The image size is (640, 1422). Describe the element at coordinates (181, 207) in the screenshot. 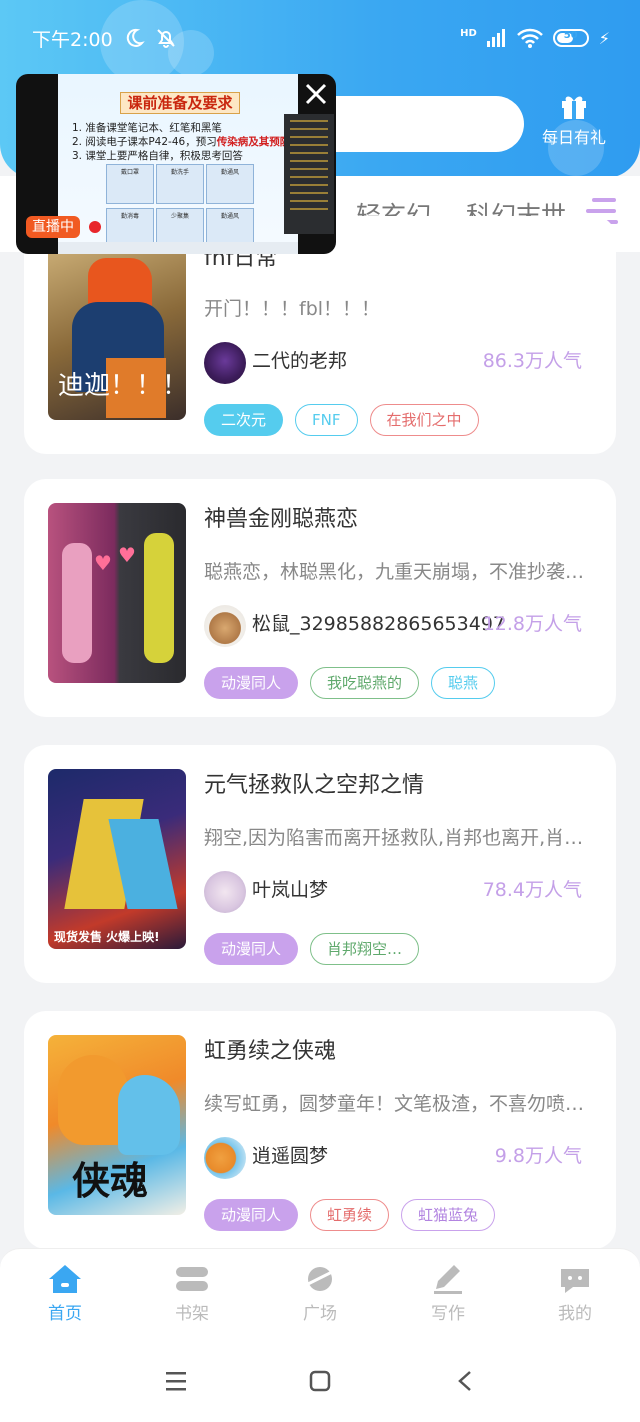

I see `slide-illustration-grid: 戴口罩 勤洗手 勤通风 勤消毒 少聚集 勤通风` at that location.